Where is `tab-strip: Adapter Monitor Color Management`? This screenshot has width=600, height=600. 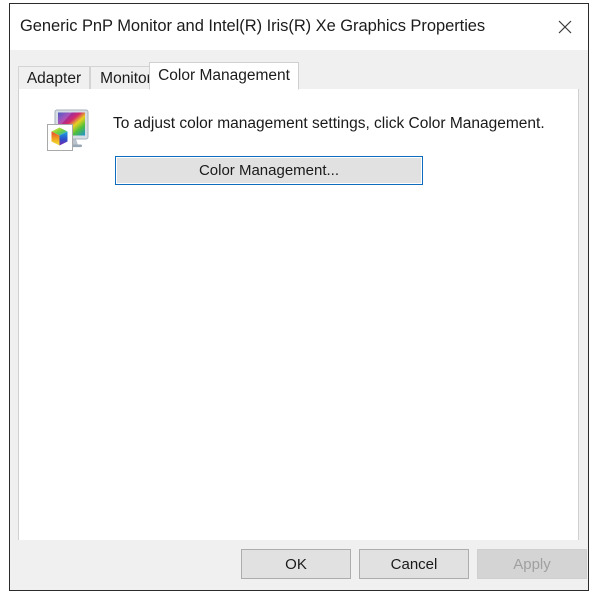
tab-strip: Adapter Monitor Color Management is located at coordinates (299, 70).